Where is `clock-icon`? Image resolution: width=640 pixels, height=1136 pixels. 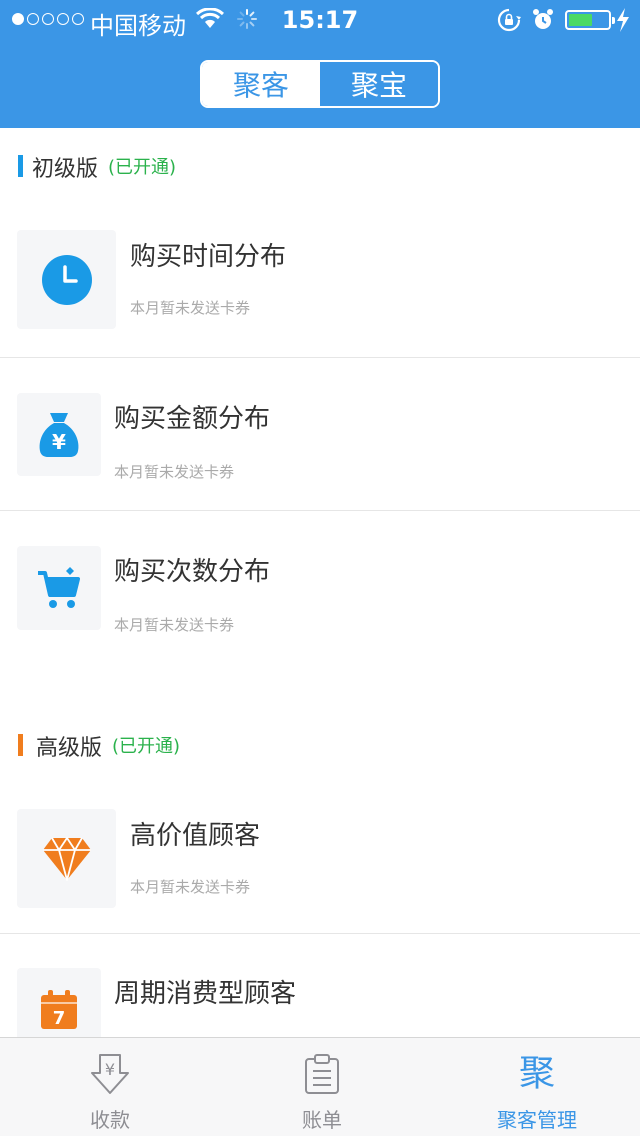 clock-icon is located at coordinates (66, 279).